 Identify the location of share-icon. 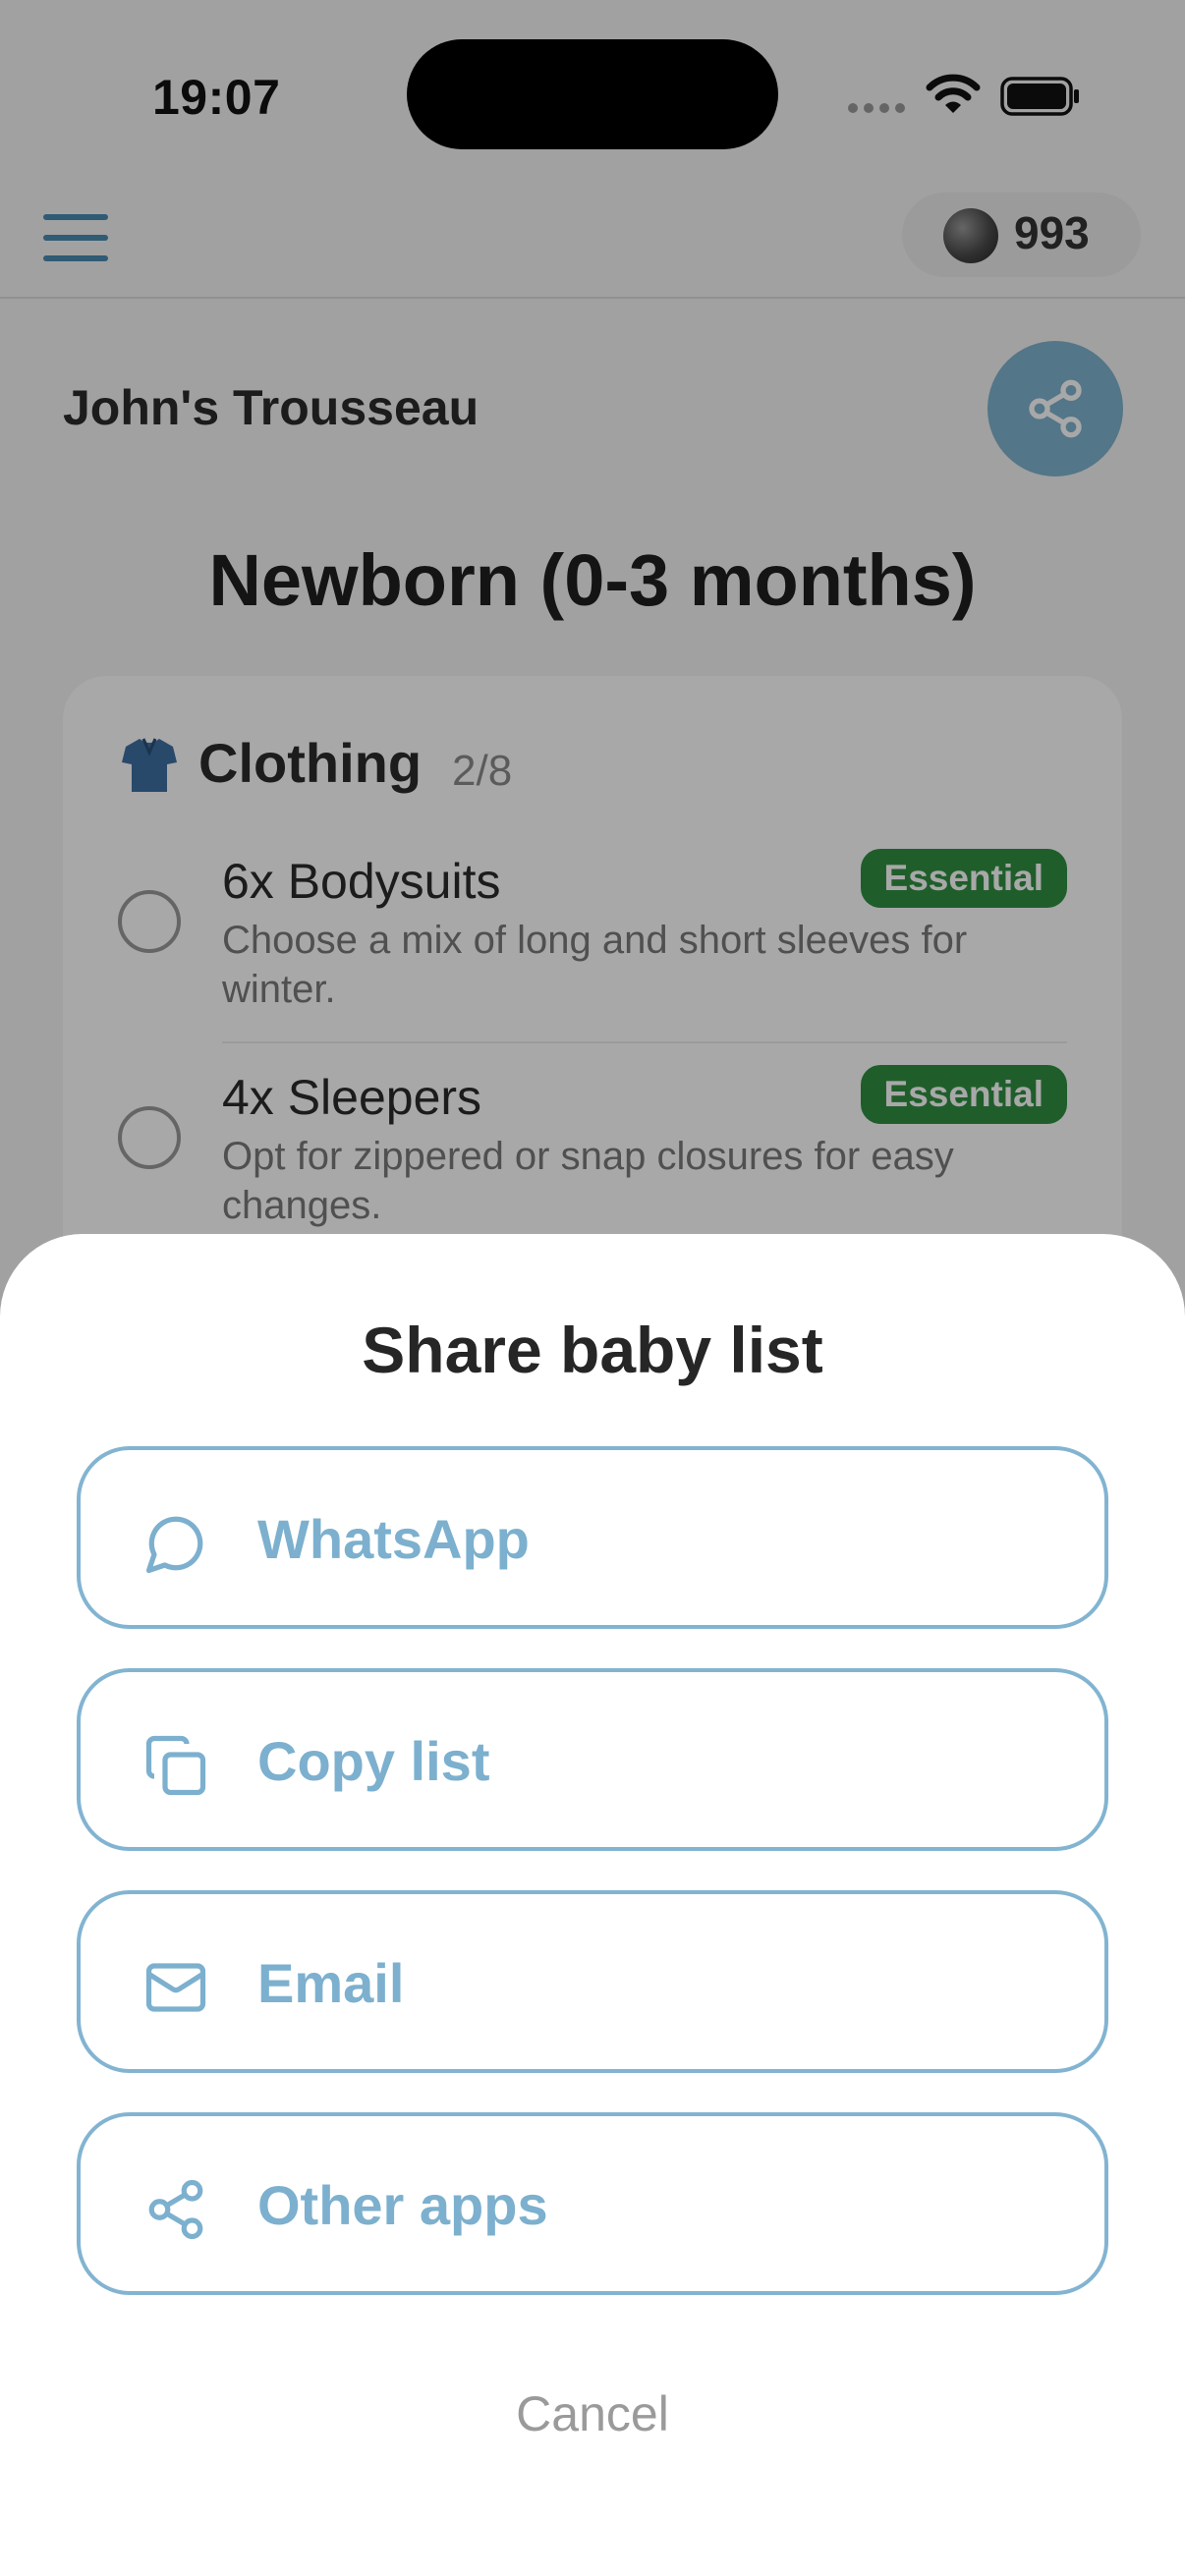
(176, 2209).